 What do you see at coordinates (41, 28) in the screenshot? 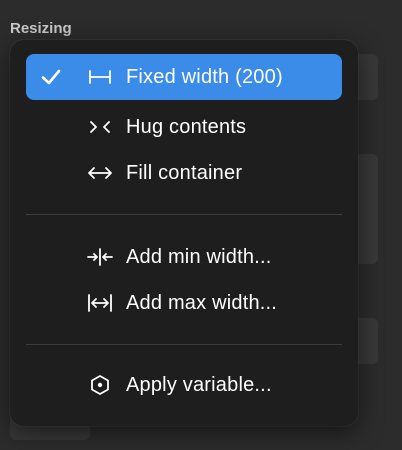
I see `section-label-resizing: Resizing` at bounding box center [41, 28].